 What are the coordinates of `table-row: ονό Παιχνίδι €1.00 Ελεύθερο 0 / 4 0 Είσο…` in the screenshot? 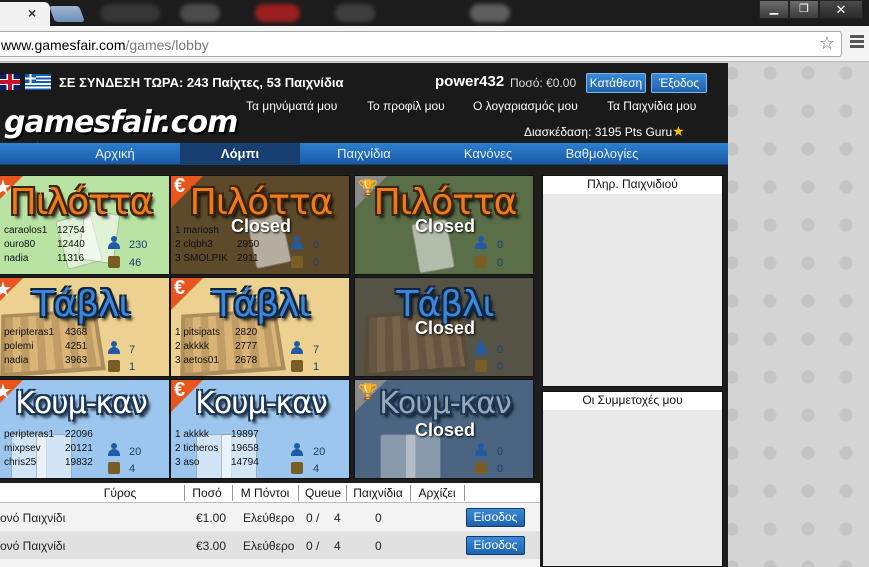 It's located at (270, 517).